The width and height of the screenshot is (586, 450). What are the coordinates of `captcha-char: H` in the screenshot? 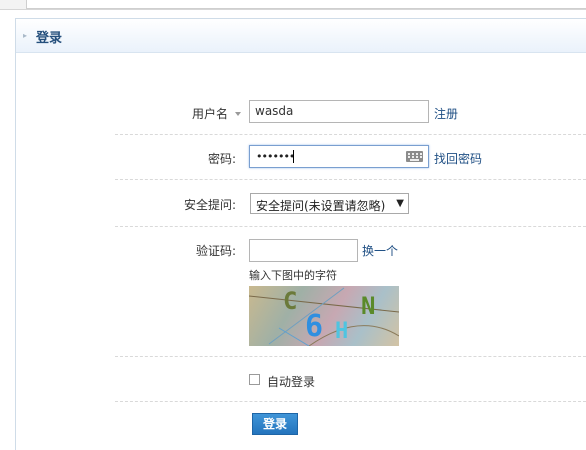 It's located at (342, 331).